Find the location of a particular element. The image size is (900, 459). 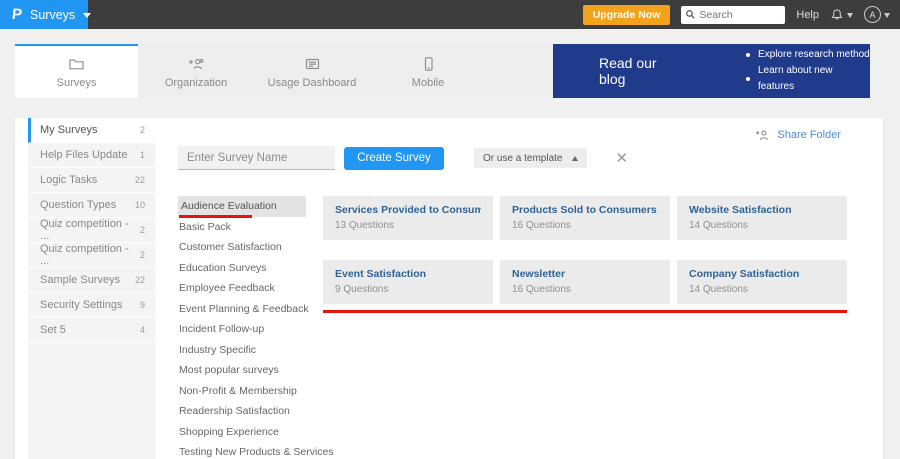

search-icon is located at coordinates (691, 14).